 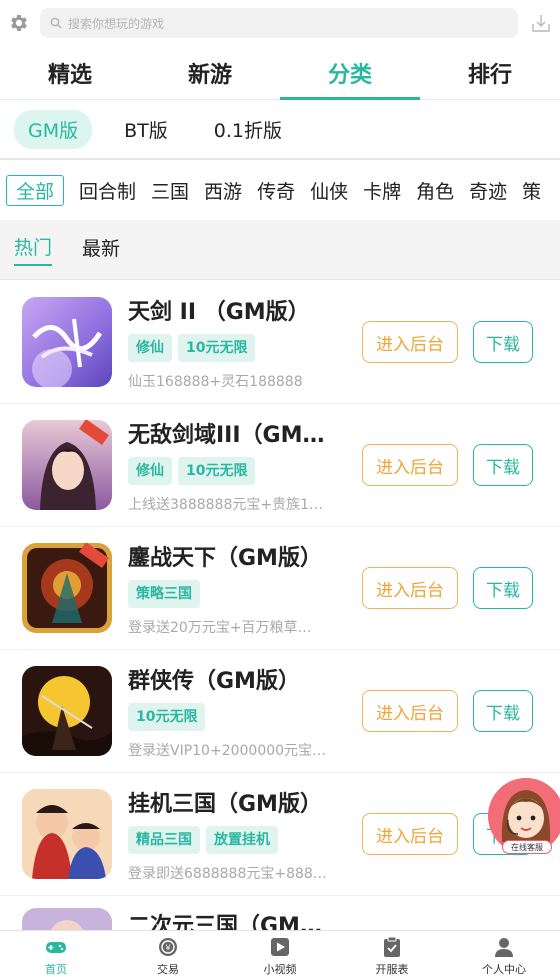 I want to click on nav-server-list: 开服表, so click(x=392, y=955).